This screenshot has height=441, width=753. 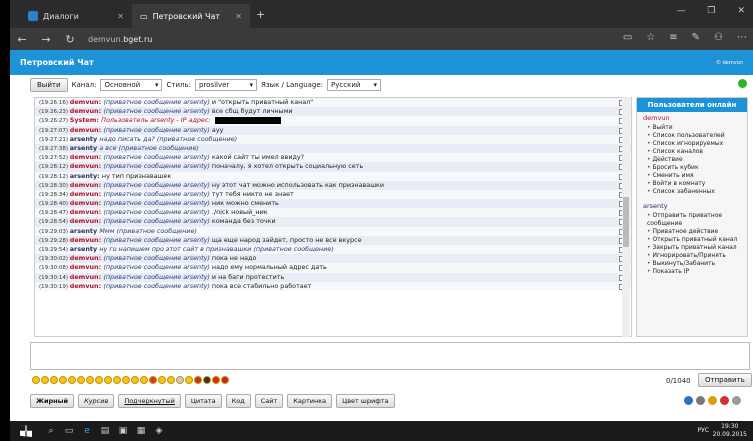 What do you see at coordinates (87, 431) in the screenshot?
I see `edge-icon: e` at bounding box center [87, 431].